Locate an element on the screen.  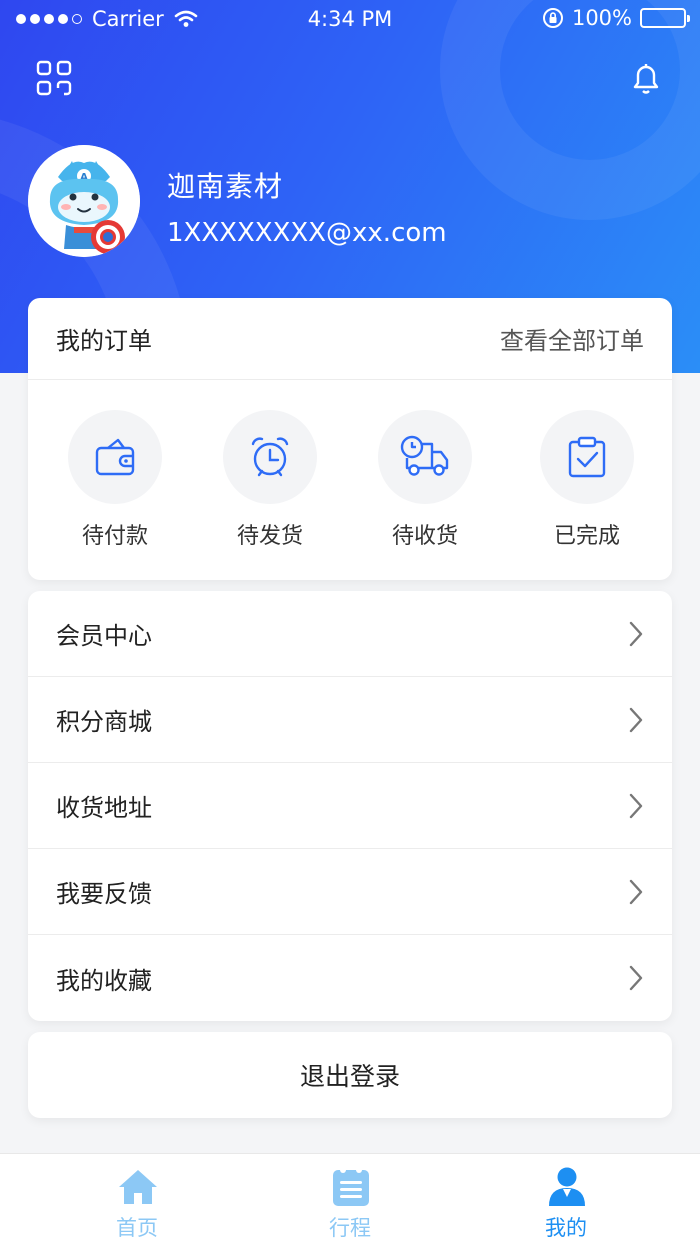
wallet-icon is located at coordinates (115, 457).